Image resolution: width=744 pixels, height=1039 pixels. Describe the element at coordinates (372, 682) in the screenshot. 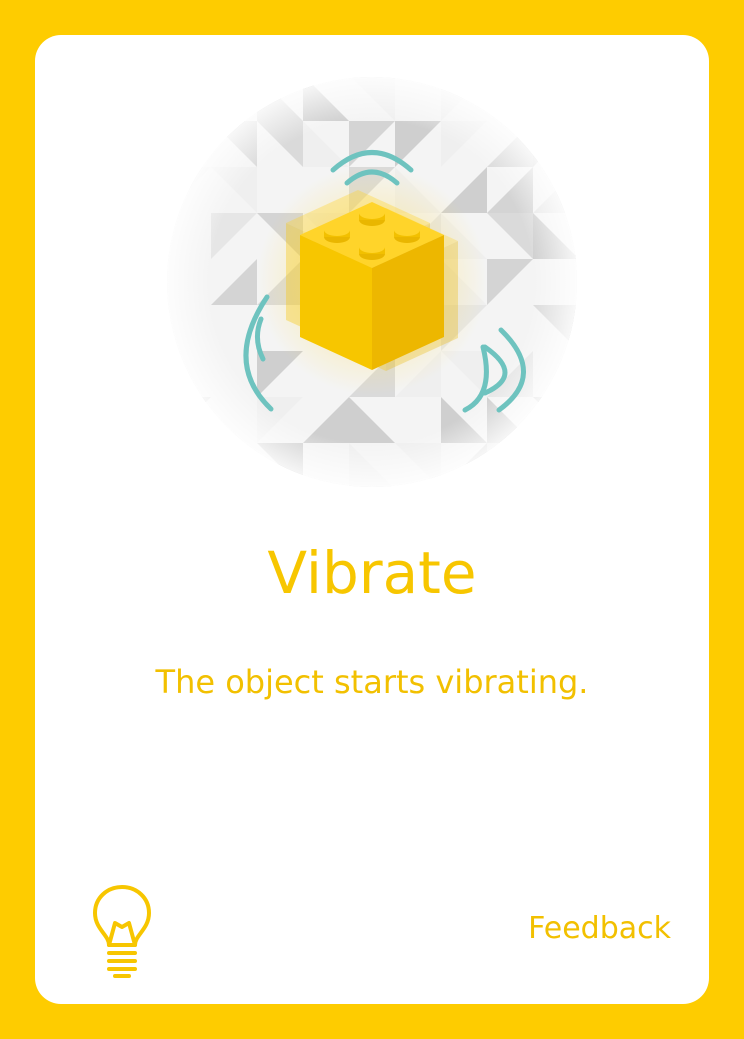

I see `card-description: The object starts vibrating.` at that location.